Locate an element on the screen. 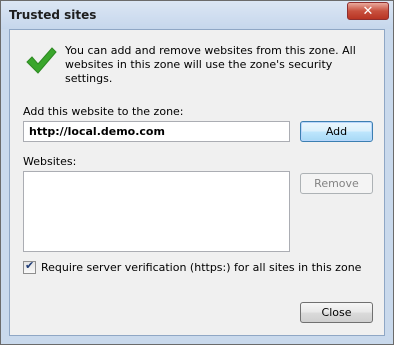  close-button: Close is located at coordinates (336, 312).